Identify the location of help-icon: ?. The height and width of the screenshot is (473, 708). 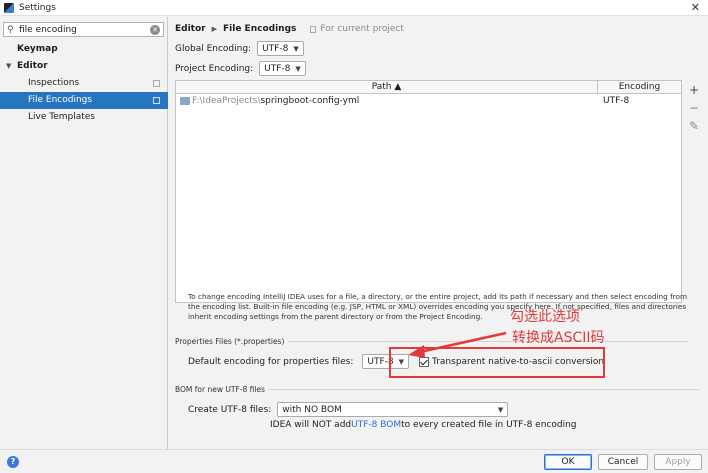
(13, 462).